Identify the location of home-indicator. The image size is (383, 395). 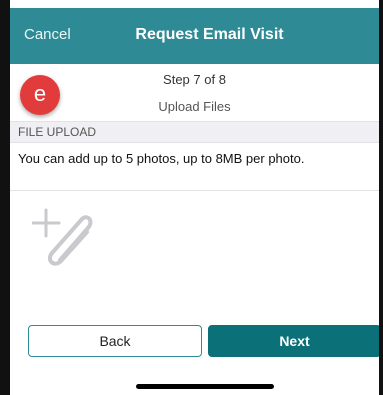
(205, 386).